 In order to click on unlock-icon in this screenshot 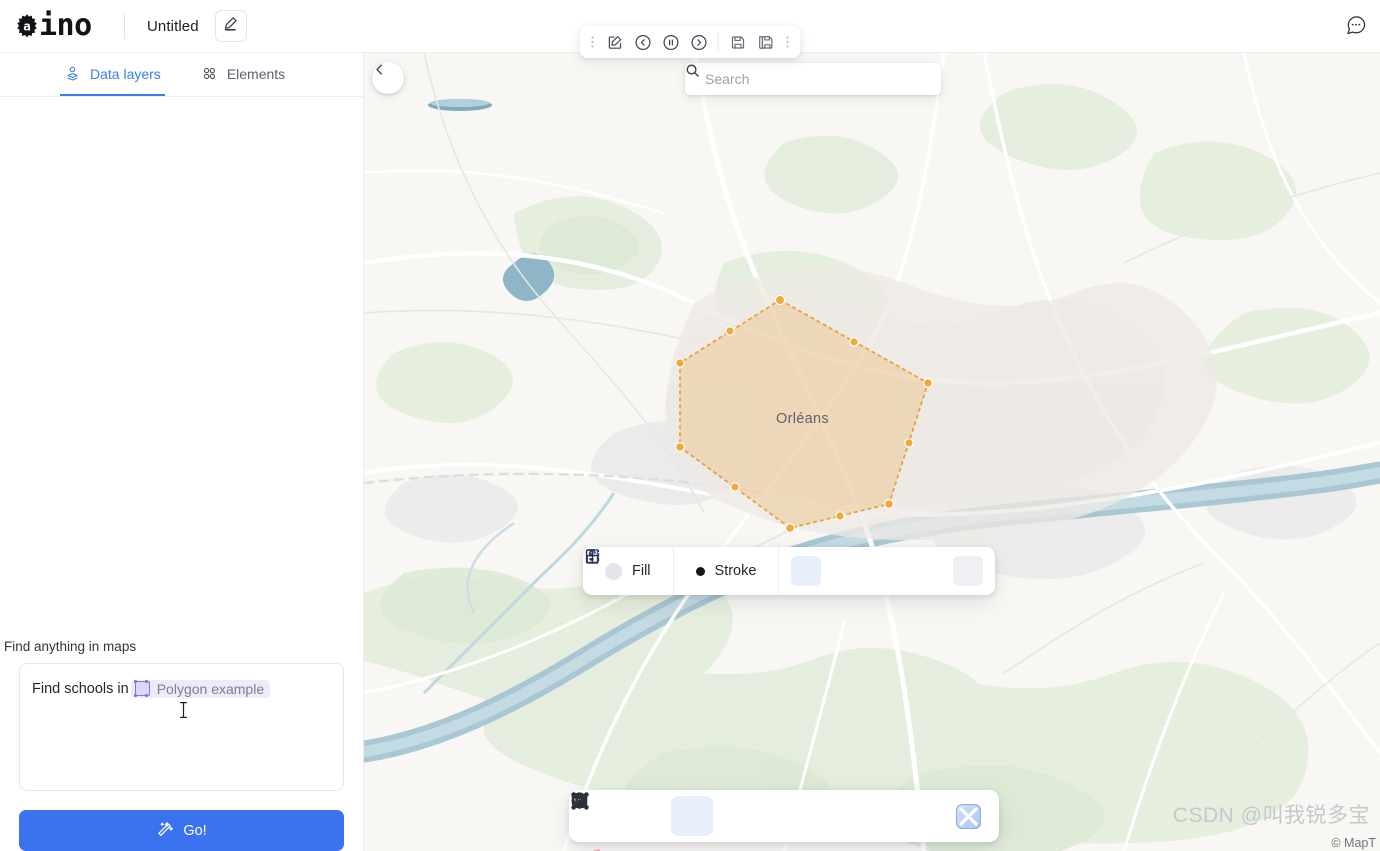, I will do `click(757, 567)`.